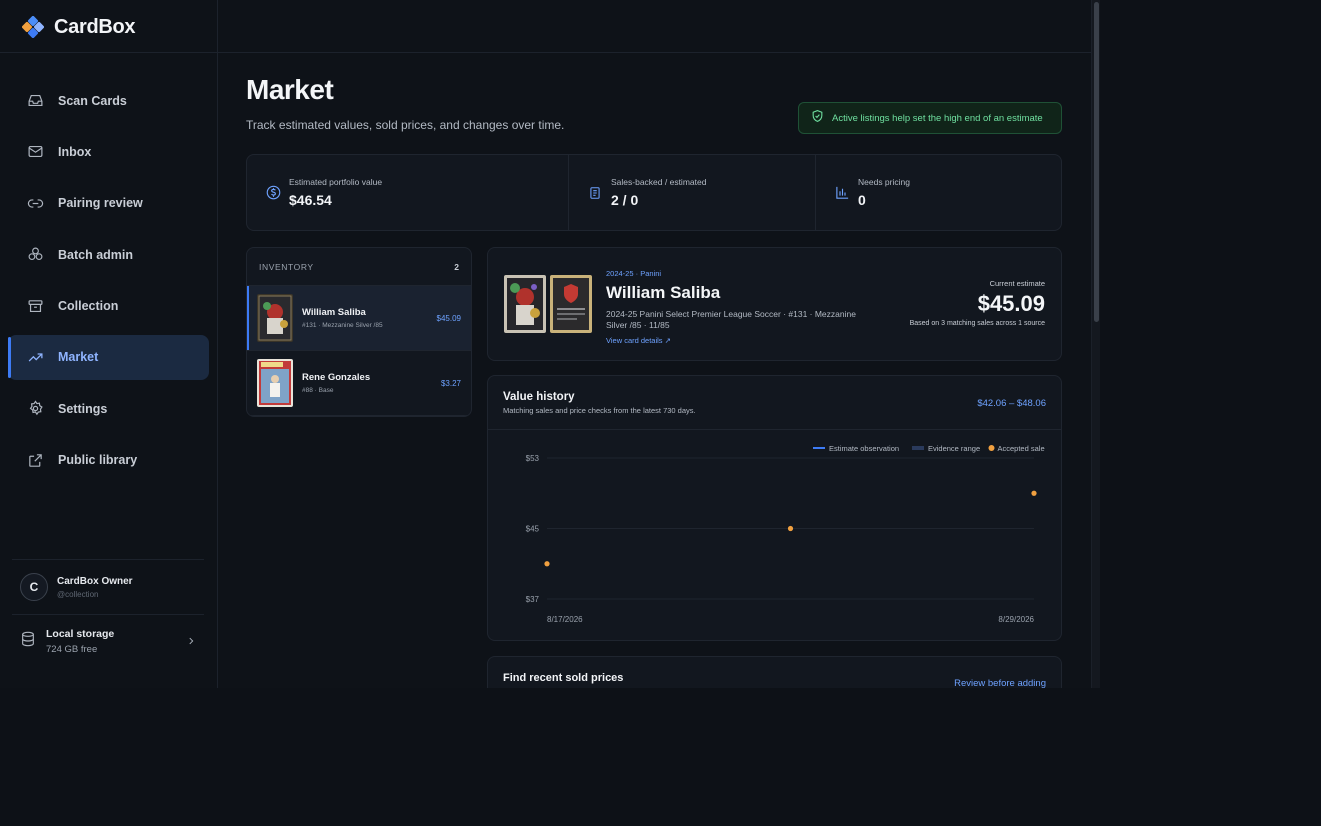 This screenshot has width=1321, height=826. I want to click on nav-item-collection: Collection, so click(108, 306).